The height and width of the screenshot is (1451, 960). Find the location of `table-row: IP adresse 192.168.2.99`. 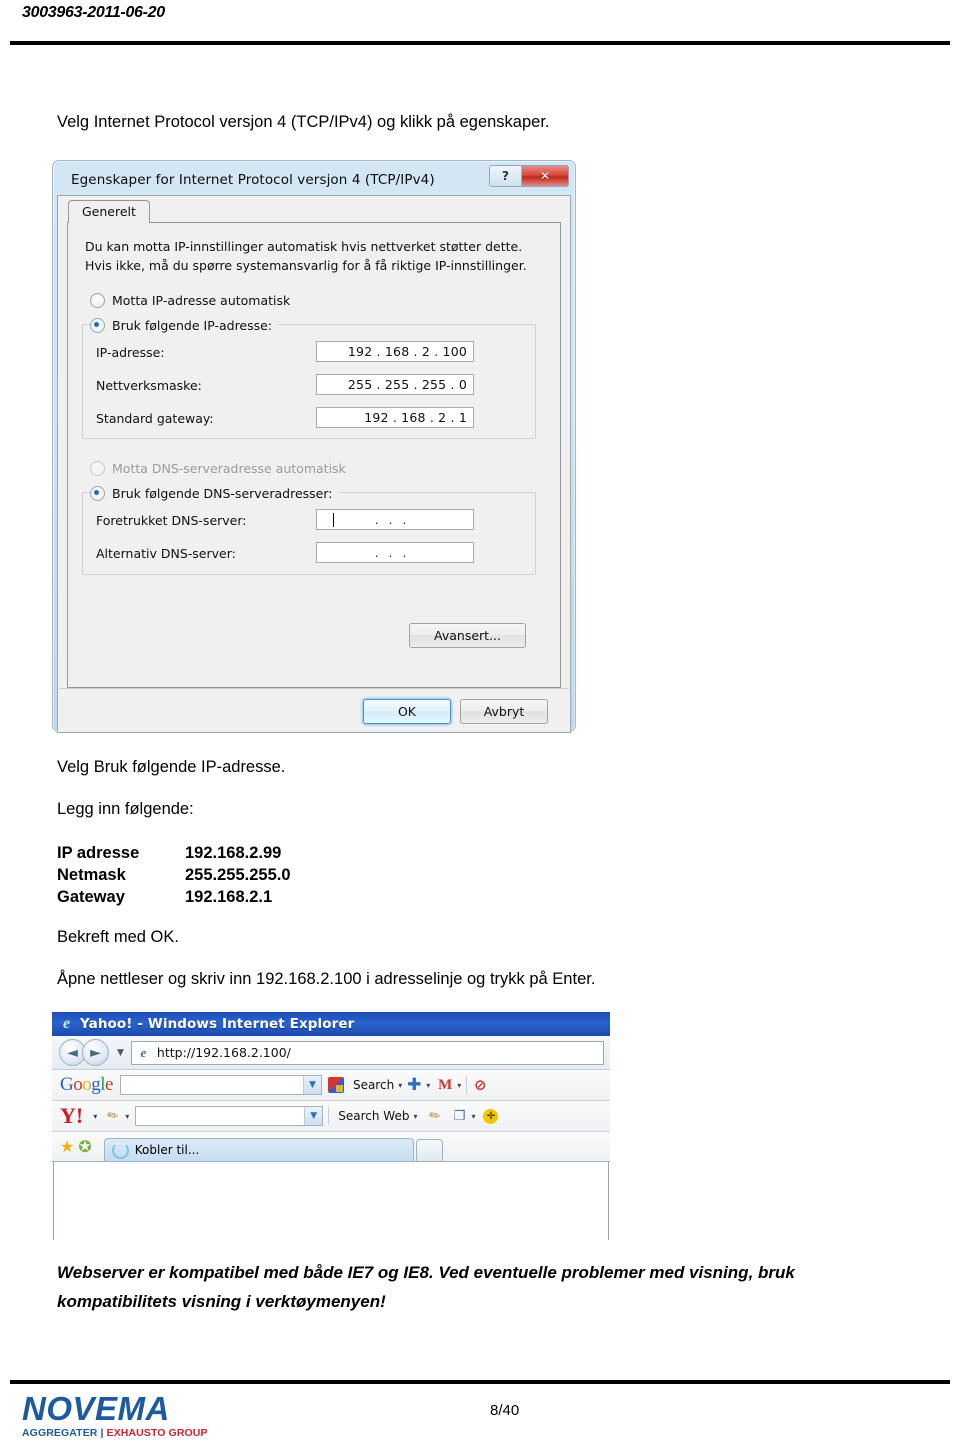

table-row: IP adresse 192.168.2.99 is located at coordinates (174, 854).